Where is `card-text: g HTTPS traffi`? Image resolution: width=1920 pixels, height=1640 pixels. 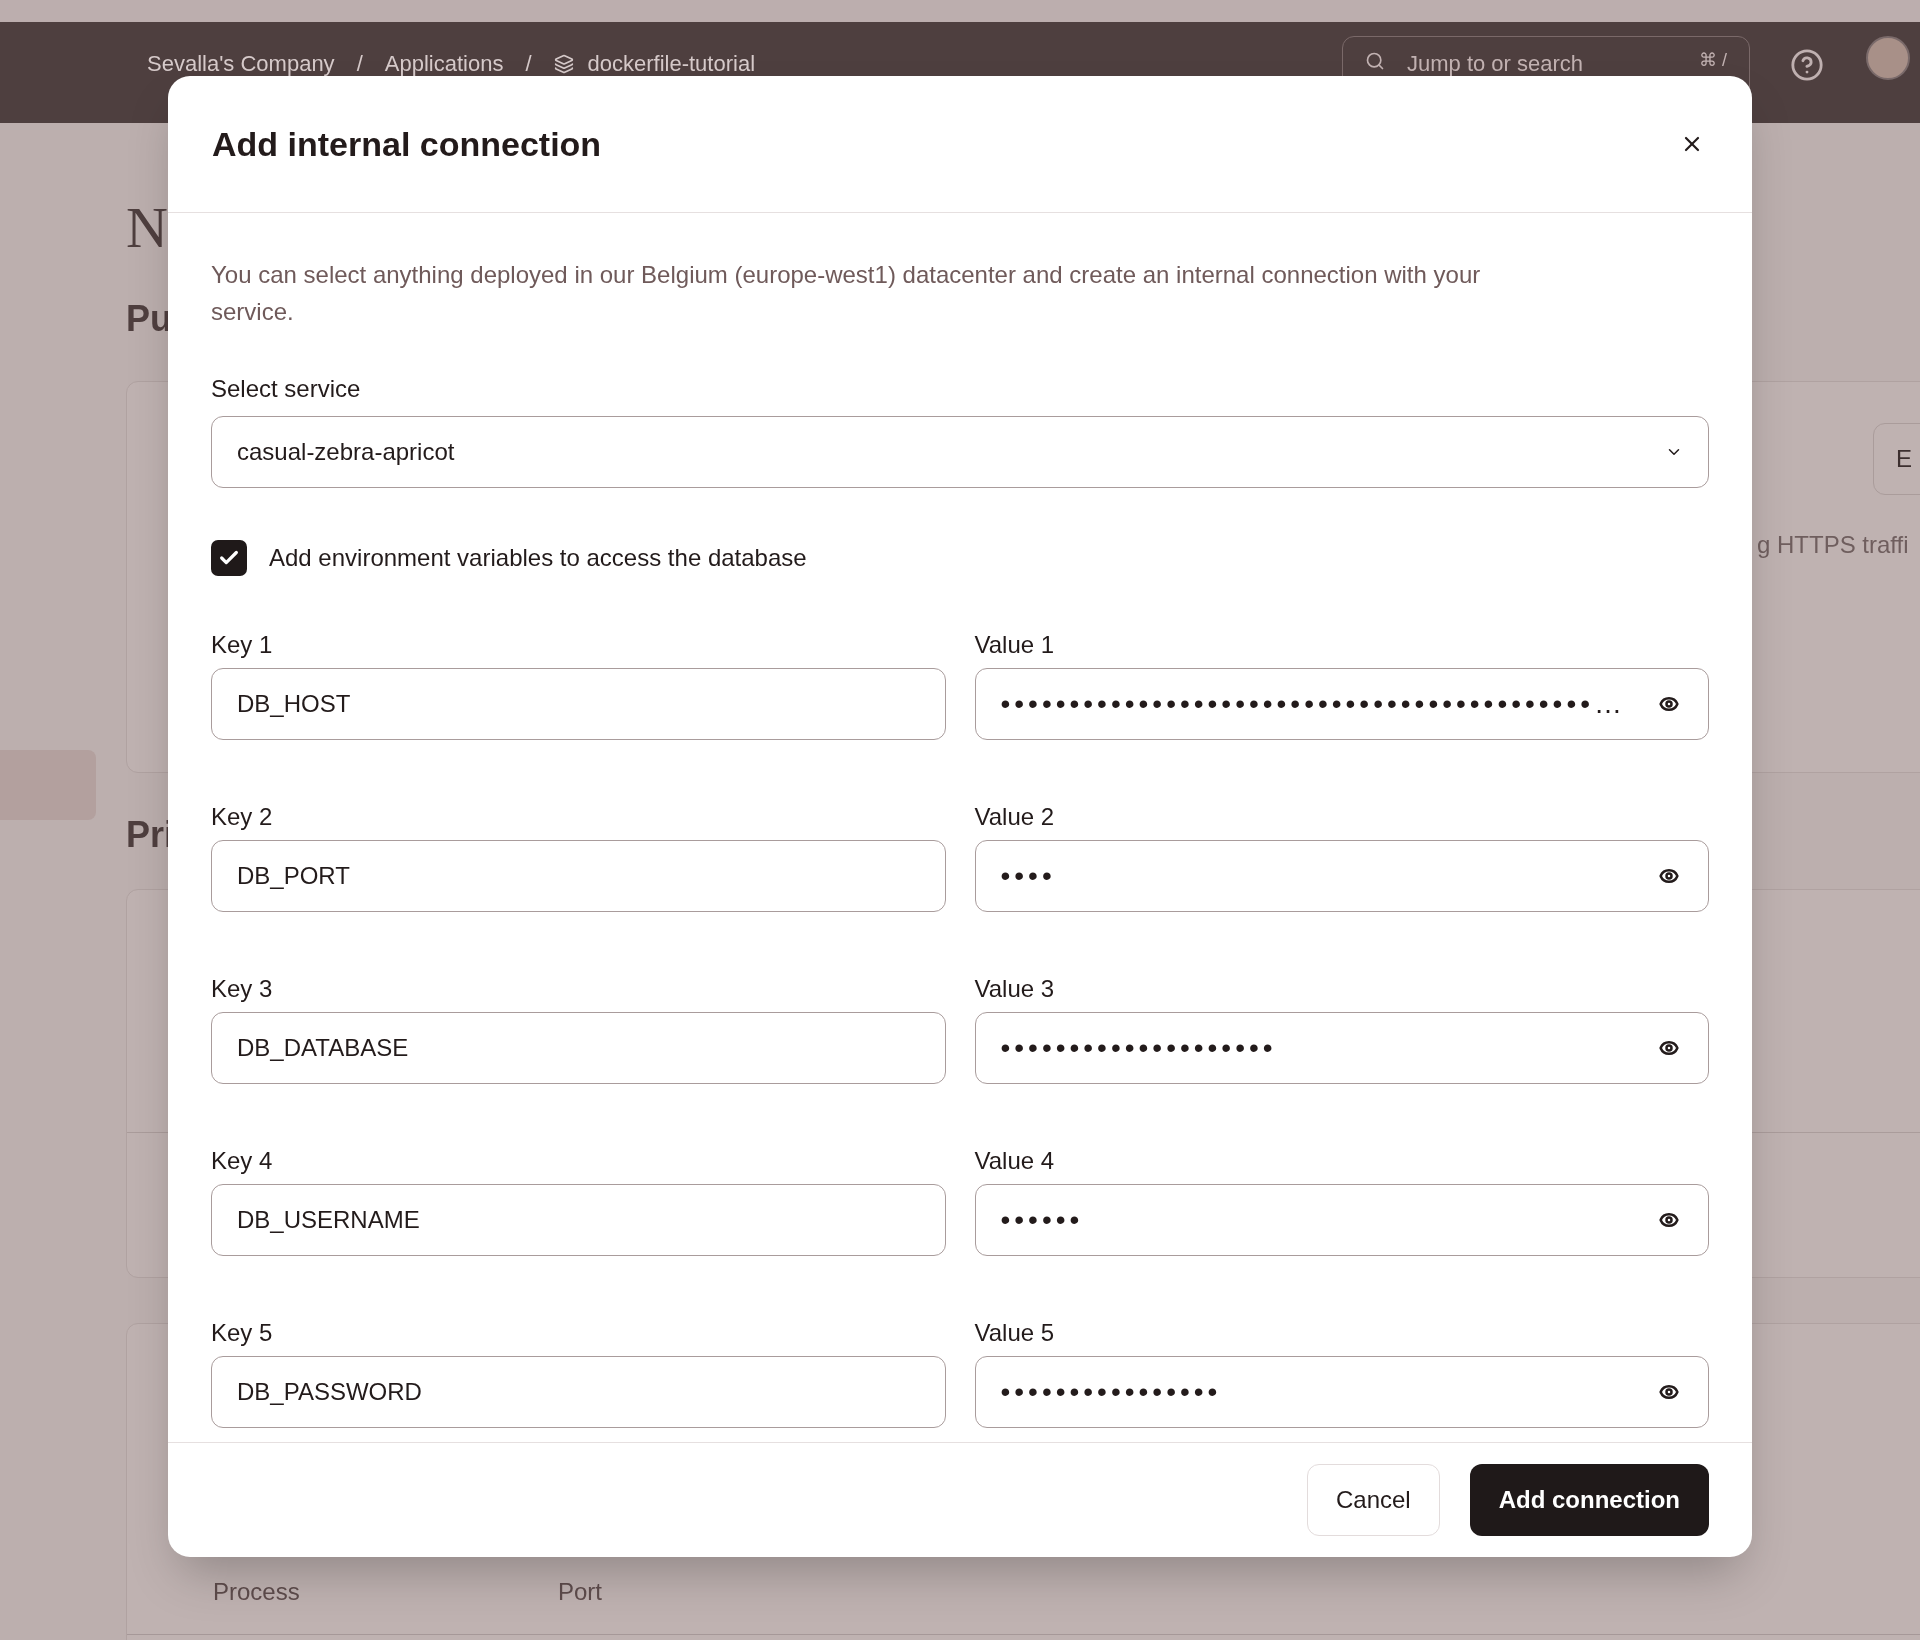 card-text: g HTTPS traffi is located at coordinates (1833, 545).